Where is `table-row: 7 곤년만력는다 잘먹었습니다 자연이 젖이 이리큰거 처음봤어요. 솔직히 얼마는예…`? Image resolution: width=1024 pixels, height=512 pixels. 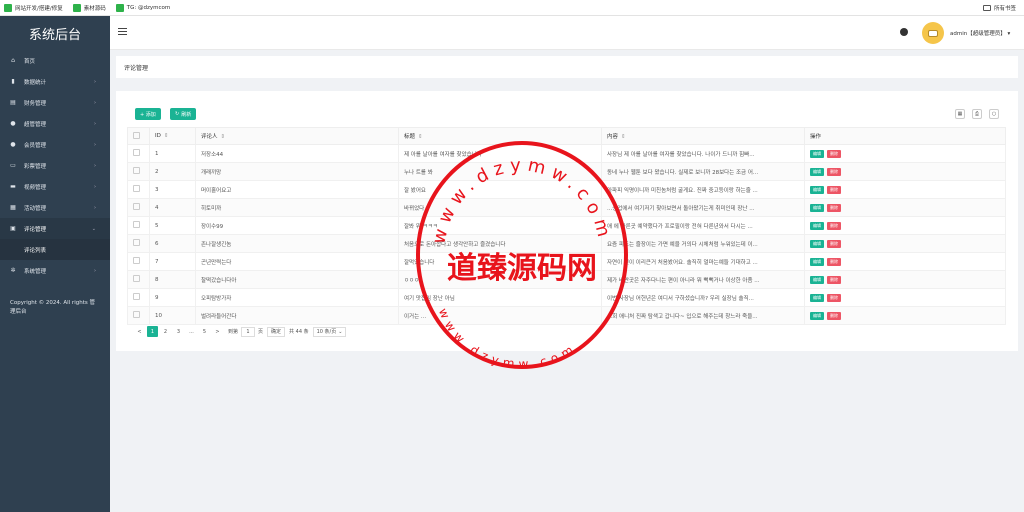 table-row: 7 곤년만력는다 잘먹었습니다 자연이 젖이 이리큰거 처음봤어요. 솔직히 얼마는예… is located at coordinates (566, 261).